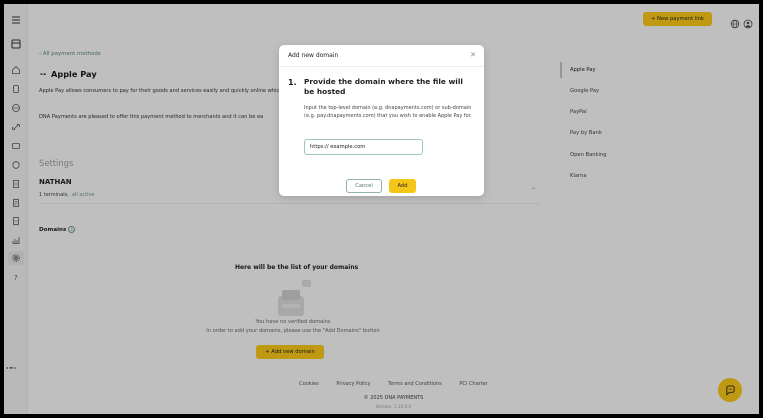  Describe the element at coordinates (381, 56) in the screenshot. I see `modal-header: Add new domain ✕` at that location.